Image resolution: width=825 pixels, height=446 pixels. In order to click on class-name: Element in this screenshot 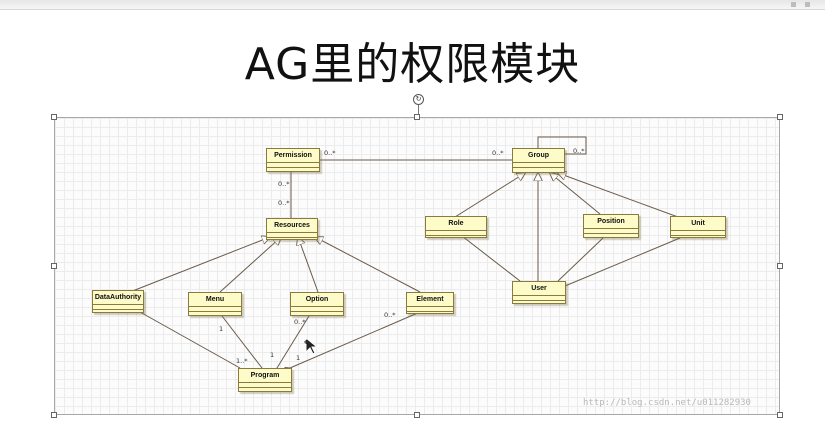, I will do `click(430, 300)`.